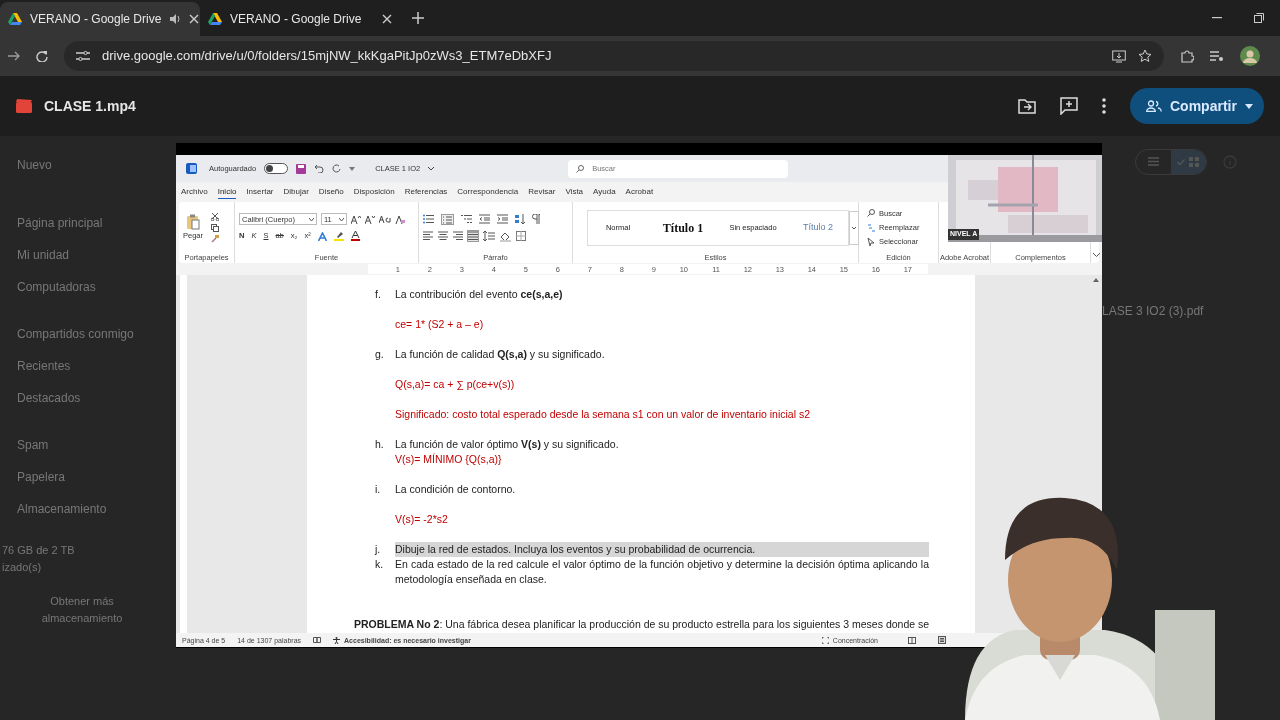 The width and height of the screenshot is (1280, 720). I want to click on clear-format-icon, so click(400, 219).